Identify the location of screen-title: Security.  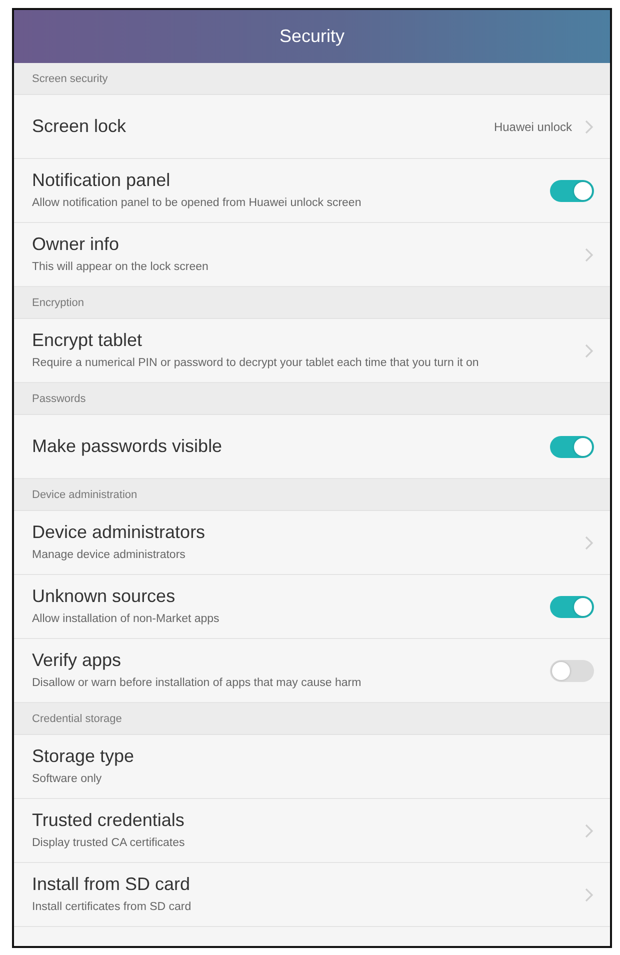
(312, 36).